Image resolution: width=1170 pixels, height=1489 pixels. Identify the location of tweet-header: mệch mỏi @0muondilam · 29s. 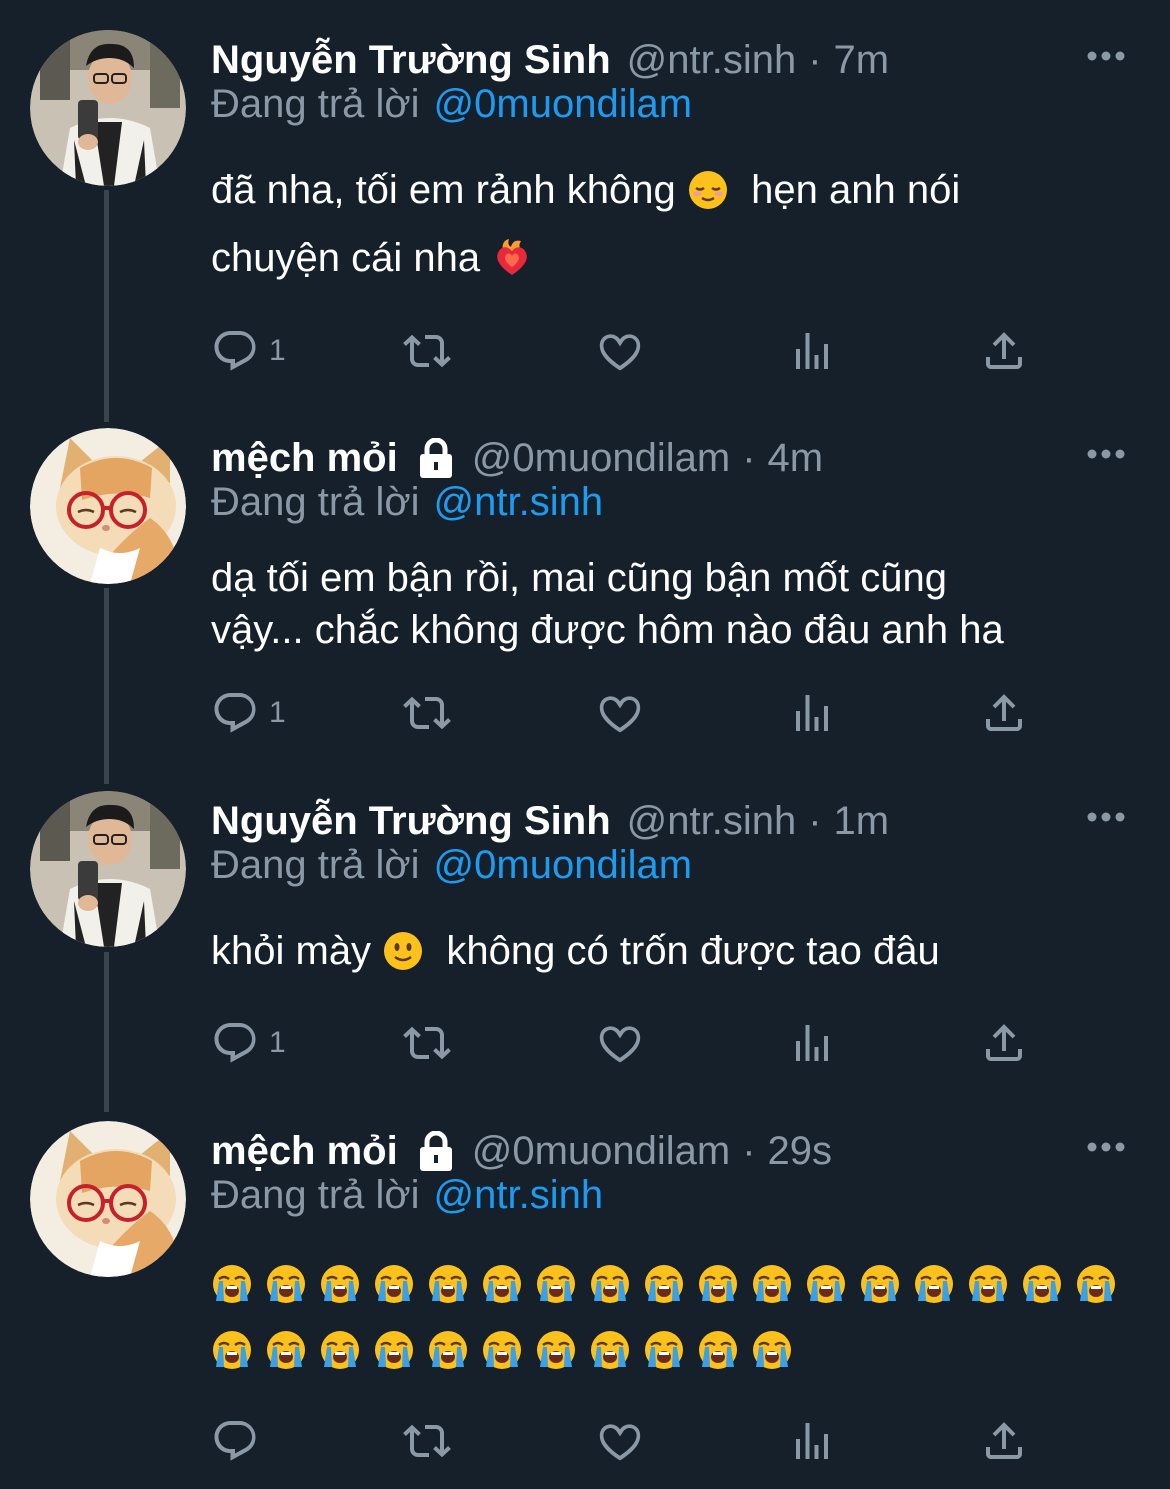
(521, 1151).